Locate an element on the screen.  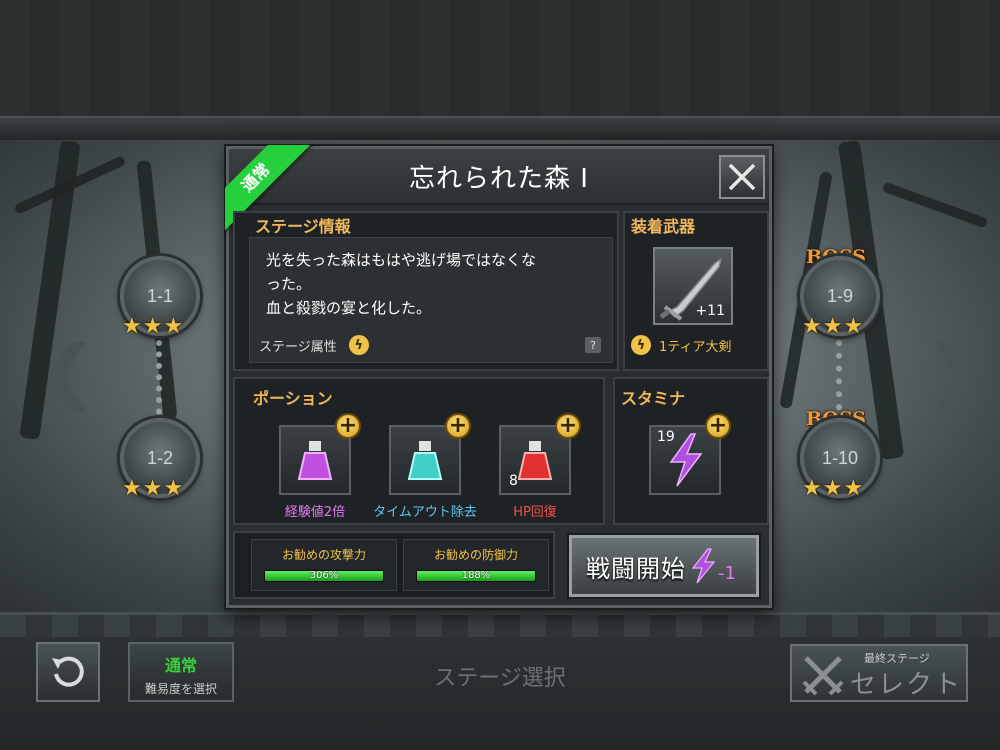
next-page-arrow-icon: ❯ is located at coordinates (953, 371).